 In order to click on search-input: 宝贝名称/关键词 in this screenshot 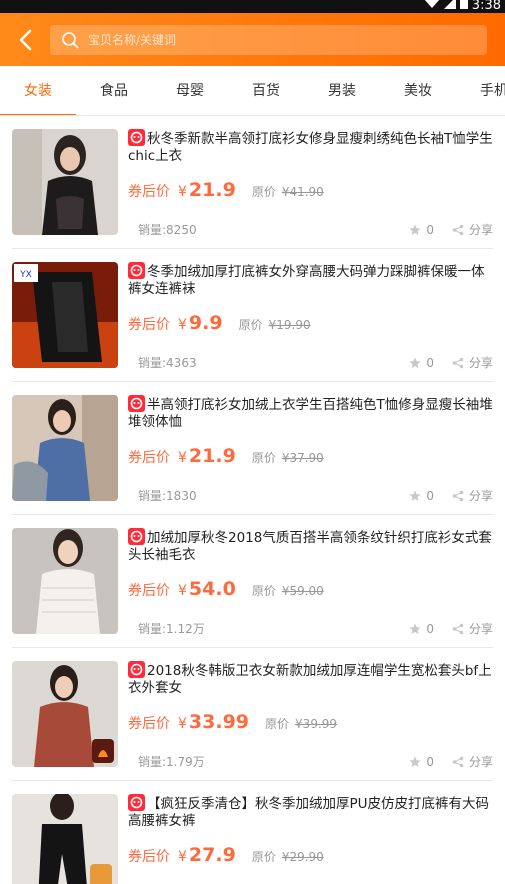, I will do `click(268, 39)`.